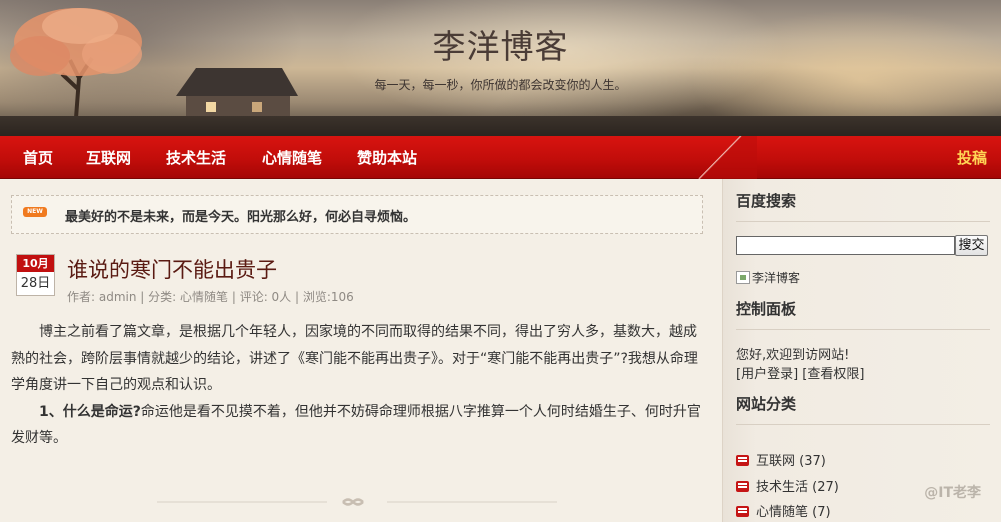 This screenshot has height=522, width=1001. Describe the element at coordinates (833, 374) in the screenshot. I see `permission-link: [查看权限]` at that location.